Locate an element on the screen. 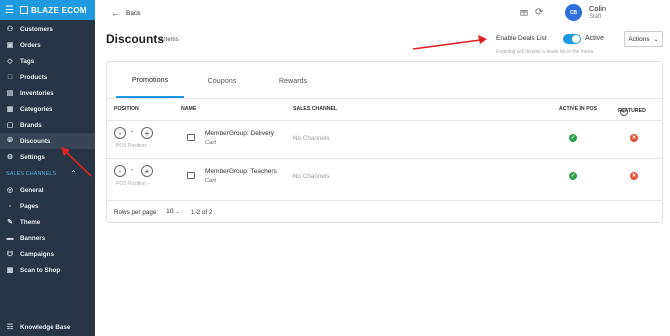 The height and width of the screenshot is (336, 670). toggle-state-label: Active is located at coordinates (595, 38).